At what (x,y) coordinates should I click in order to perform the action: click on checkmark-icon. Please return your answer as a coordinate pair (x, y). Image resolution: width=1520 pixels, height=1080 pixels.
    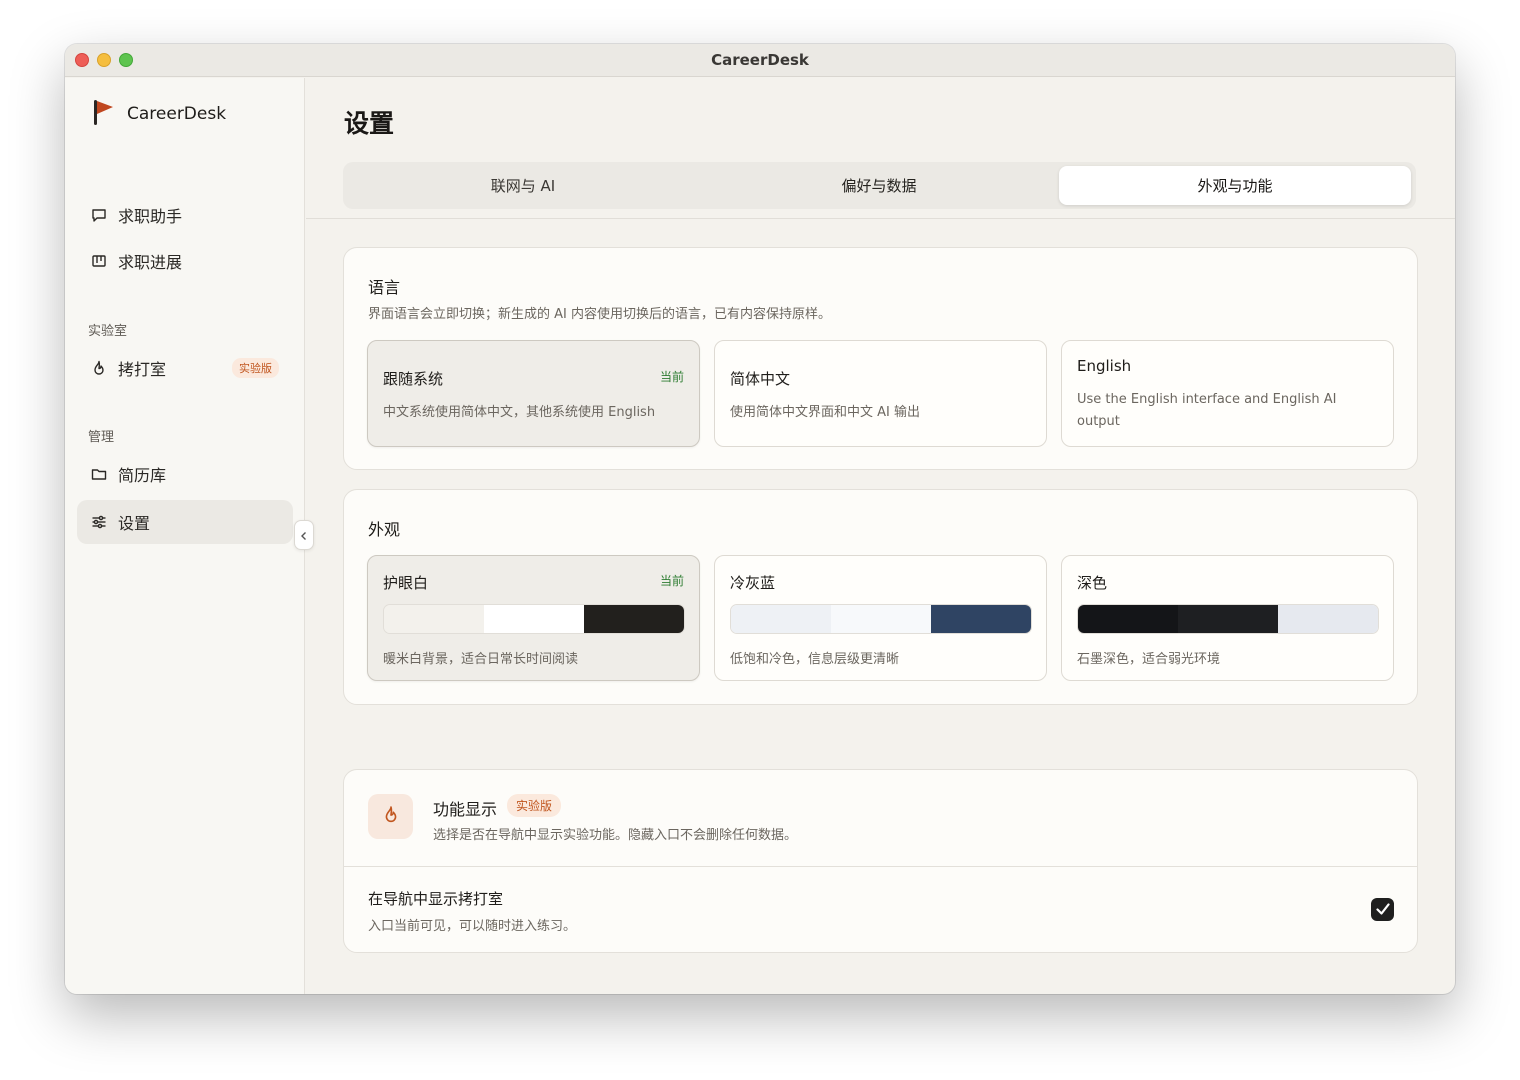
    Looking at the image, I should click on (1382, 909).